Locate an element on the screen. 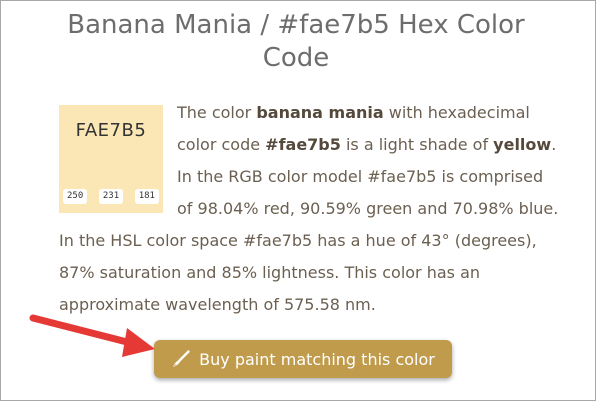 Image resolution: width=596 pixels, height=401 pixels. desc-part-3: is a light shade of is located at coordinates (417, 144).